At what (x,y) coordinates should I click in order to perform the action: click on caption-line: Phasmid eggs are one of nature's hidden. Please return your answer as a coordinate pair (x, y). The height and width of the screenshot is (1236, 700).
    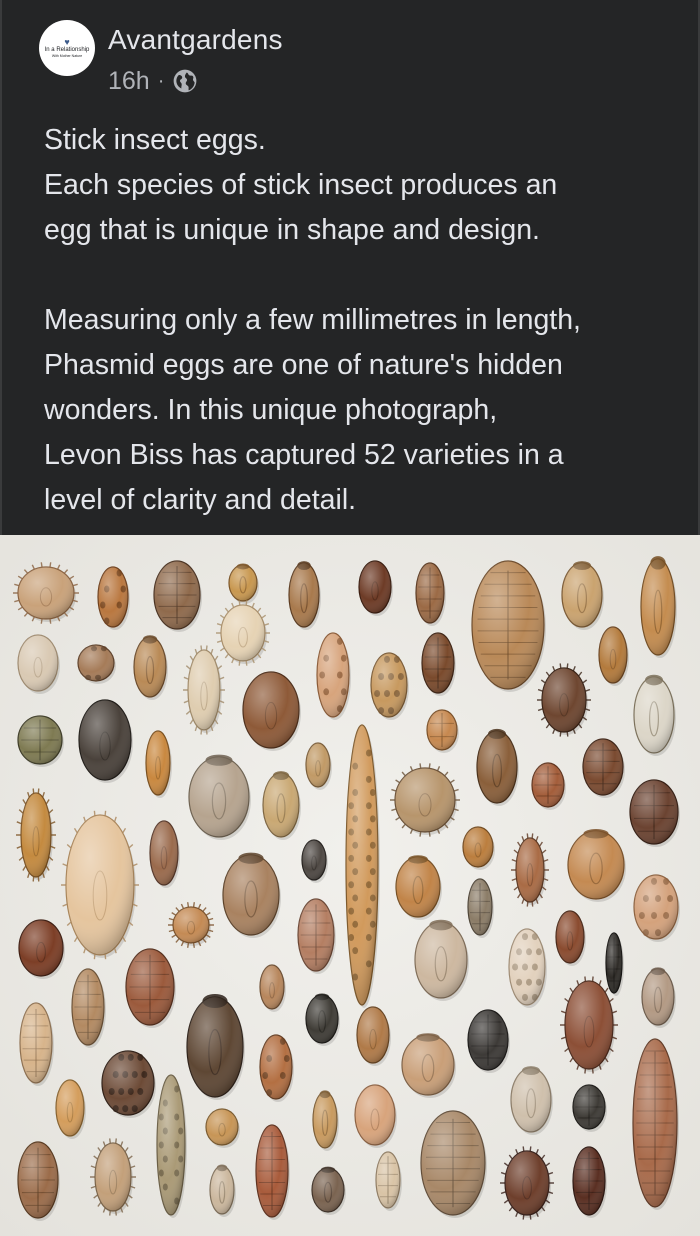
    Looking at the image, I should click on (303, 365).